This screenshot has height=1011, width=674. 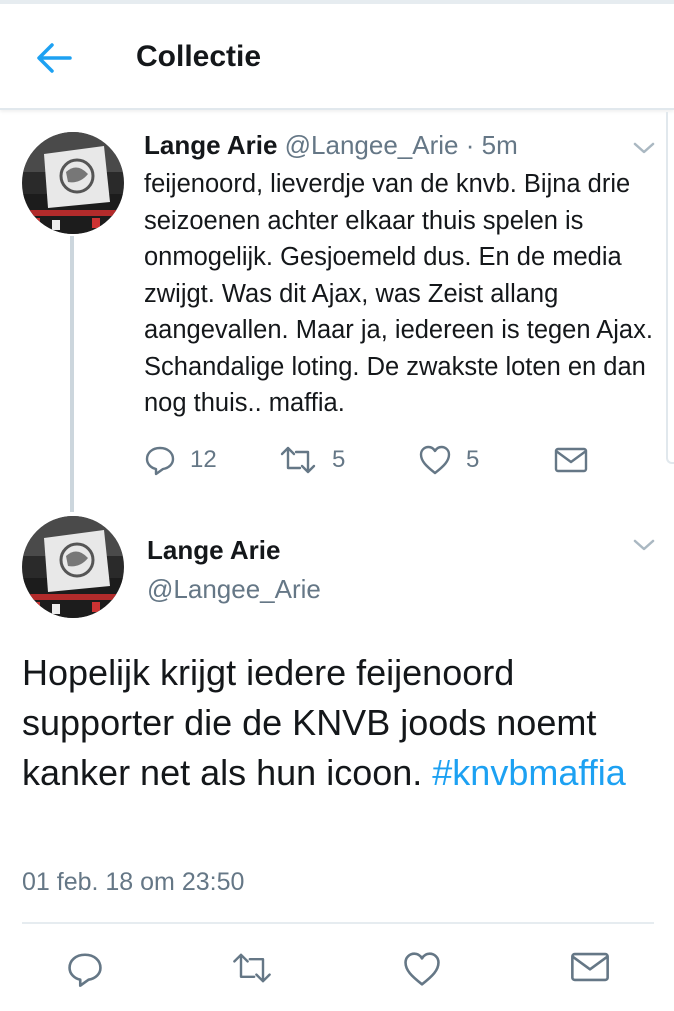 I want to click on tweet-actions: 12 5 5, so click(x=374, y=460).